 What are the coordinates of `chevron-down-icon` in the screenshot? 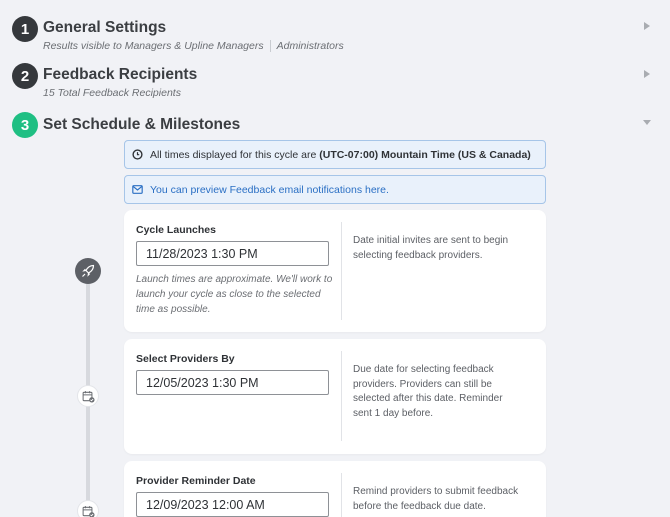 It's located at (647, 122).